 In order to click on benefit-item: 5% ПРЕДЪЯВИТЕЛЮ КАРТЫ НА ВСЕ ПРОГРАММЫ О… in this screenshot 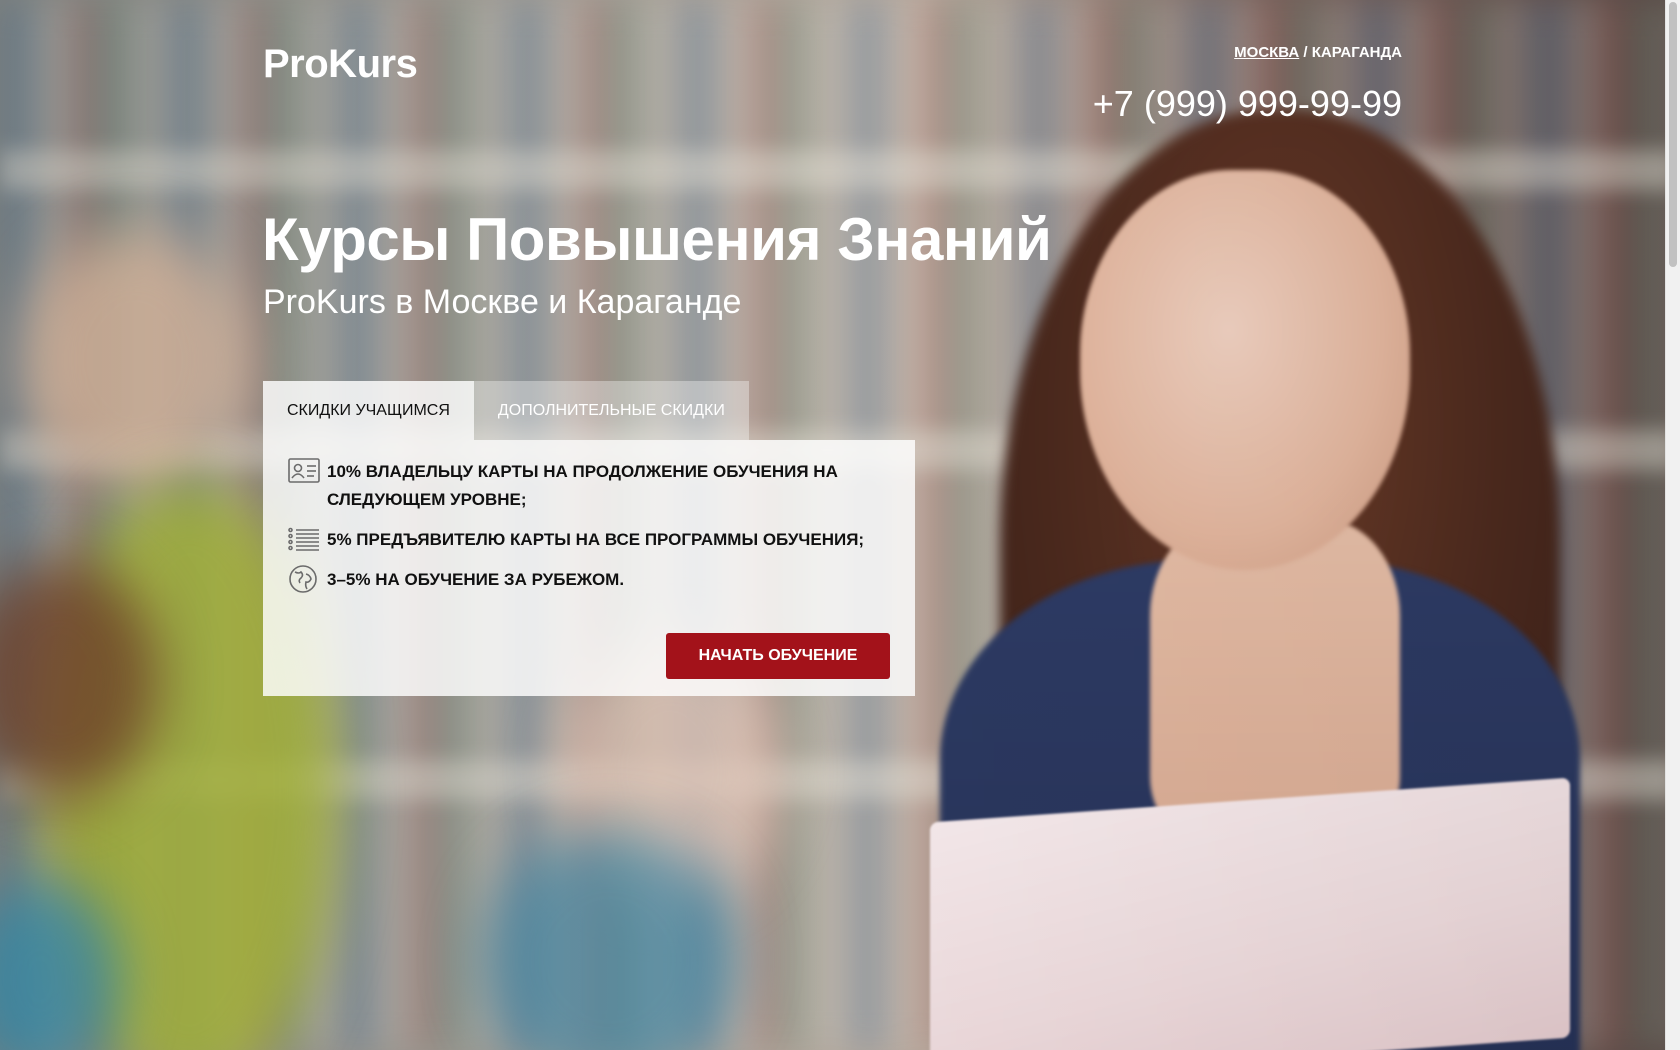, I will do `click(589, 540)`.